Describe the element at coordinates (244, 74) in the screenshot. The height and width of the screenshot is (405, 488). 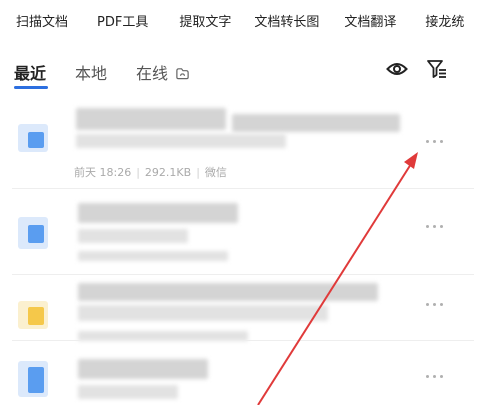
I see `file-tabs: 最近 本地 在线` at that location.